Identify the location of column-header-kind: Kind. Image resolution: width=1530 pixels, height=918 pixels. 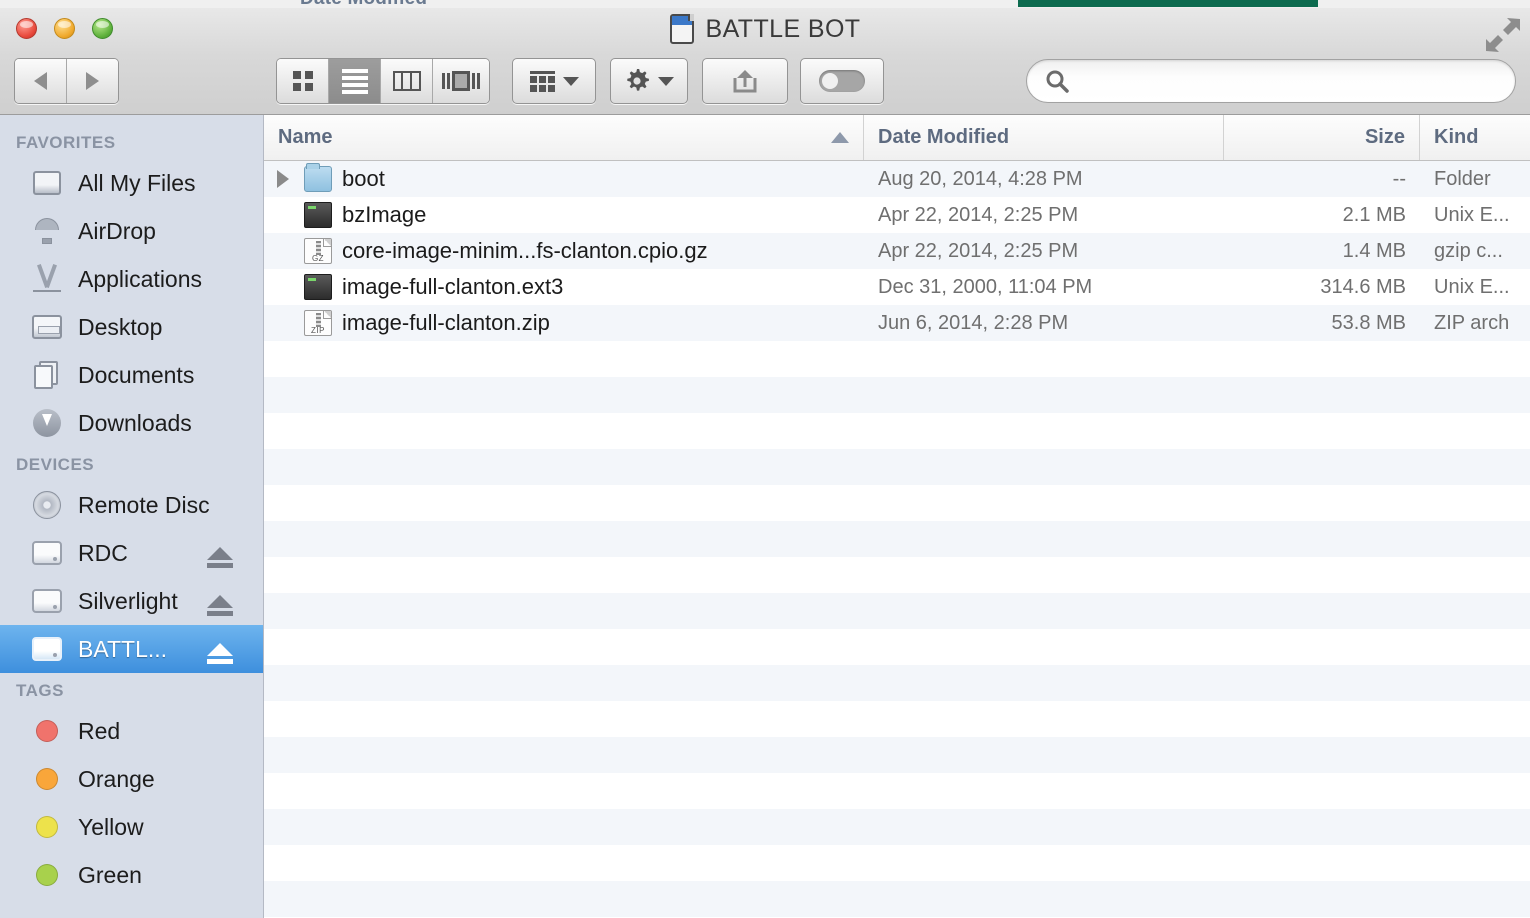
(1475, 137).